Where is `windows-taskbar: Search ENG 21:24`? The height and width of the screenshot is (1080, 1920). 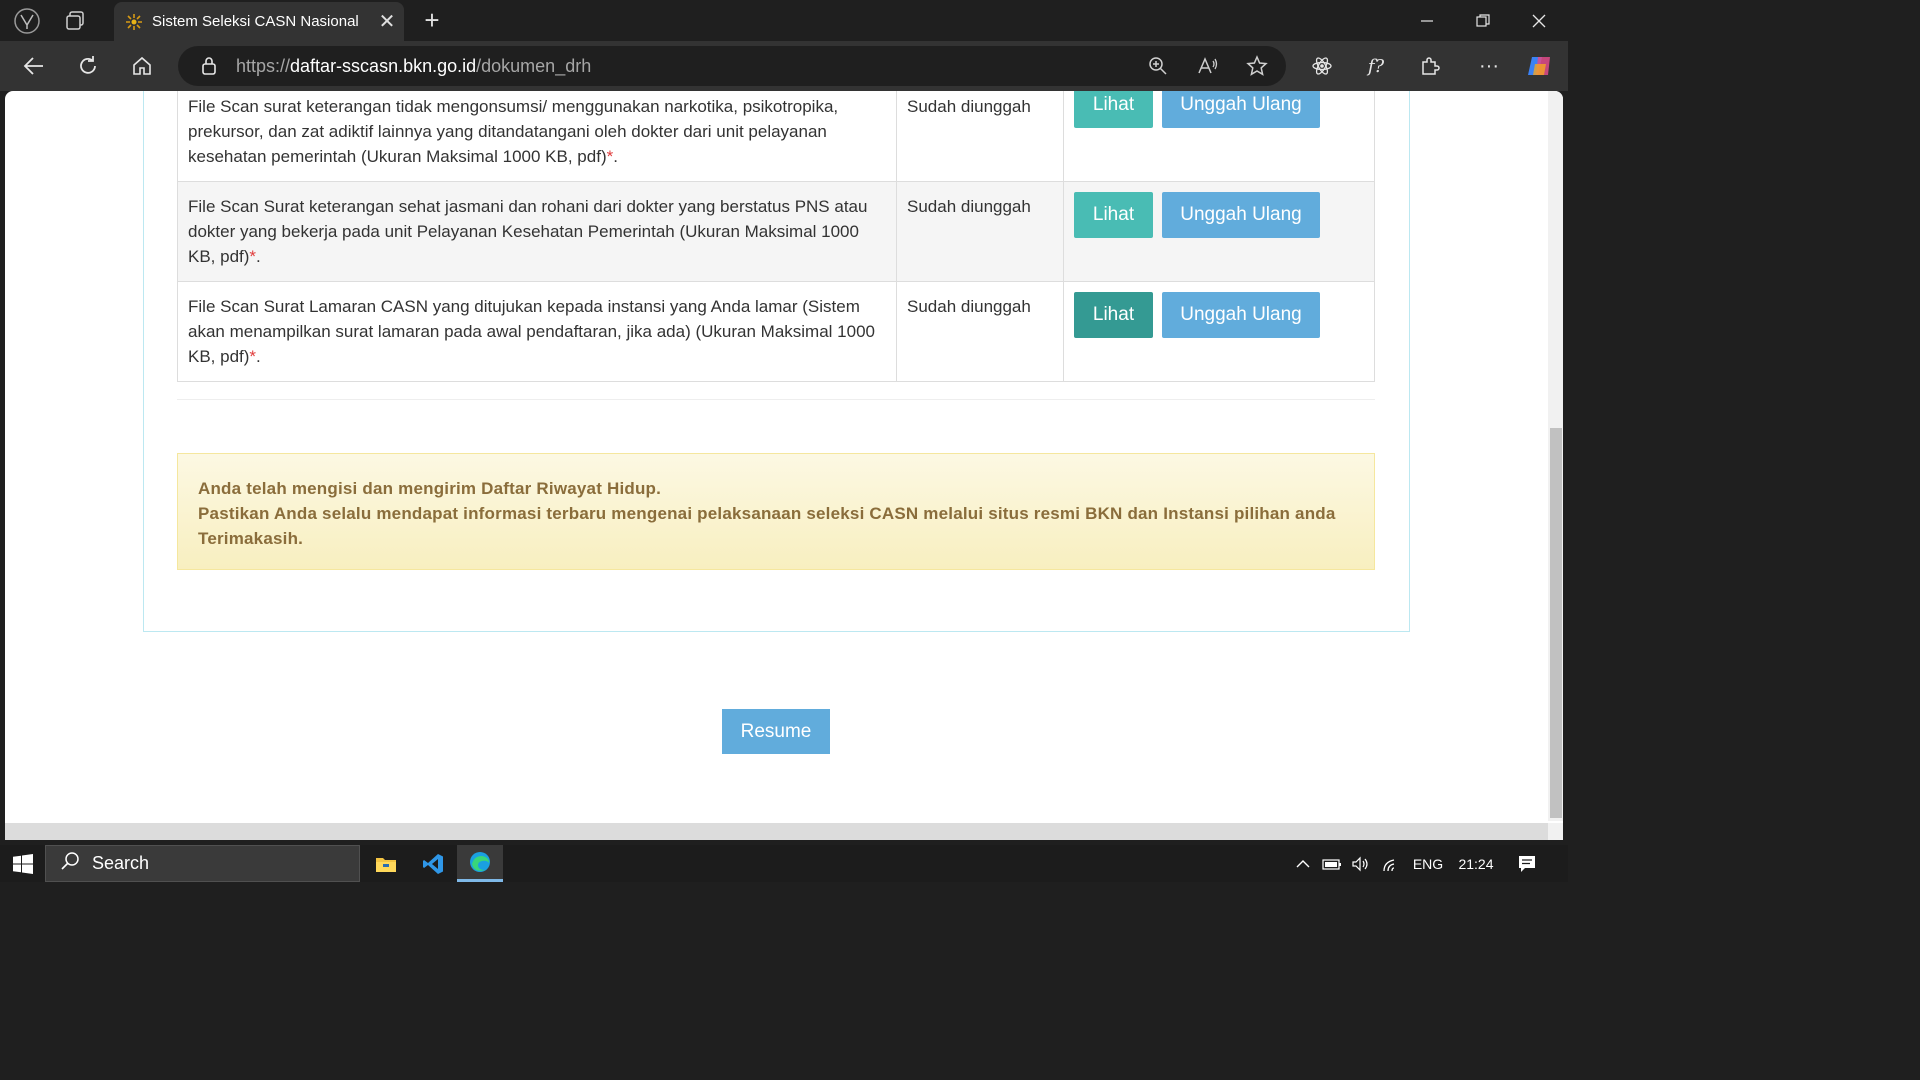 windows-taskbar: Search ENG 21:24 is located at coordinates (784, 863).